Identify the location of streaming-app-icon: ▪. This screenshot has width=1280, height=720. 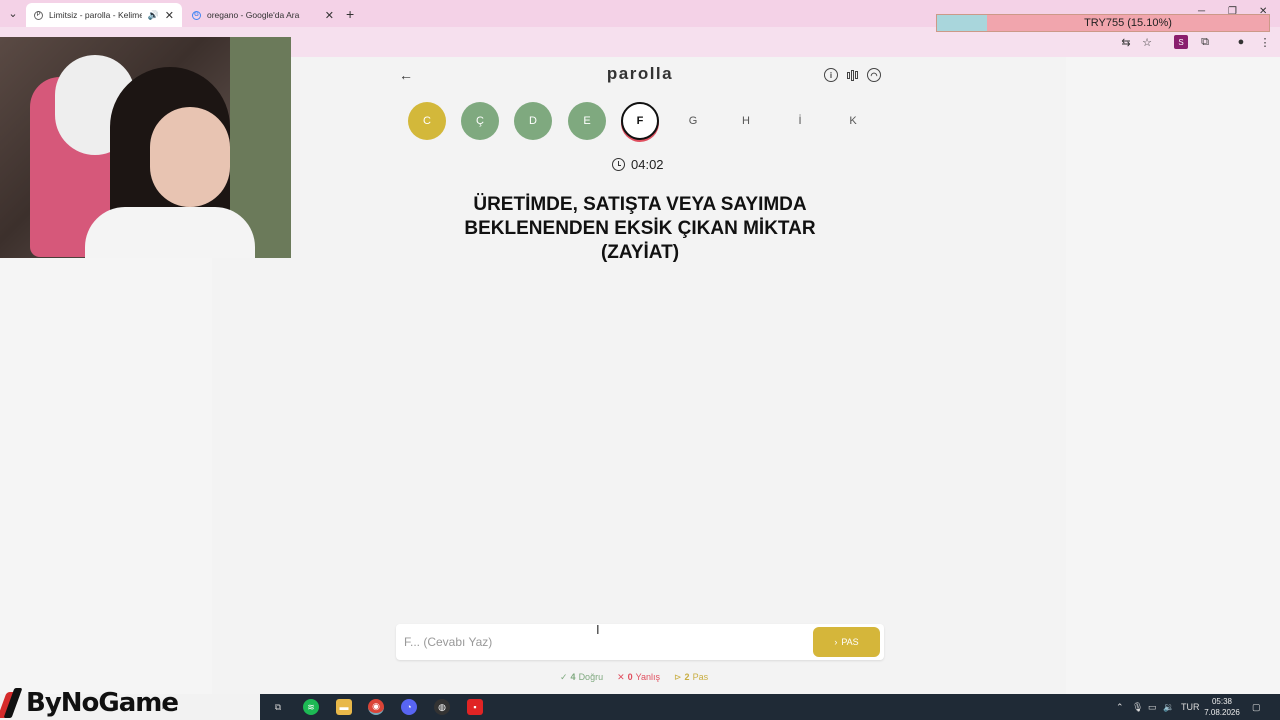
(475, 707).